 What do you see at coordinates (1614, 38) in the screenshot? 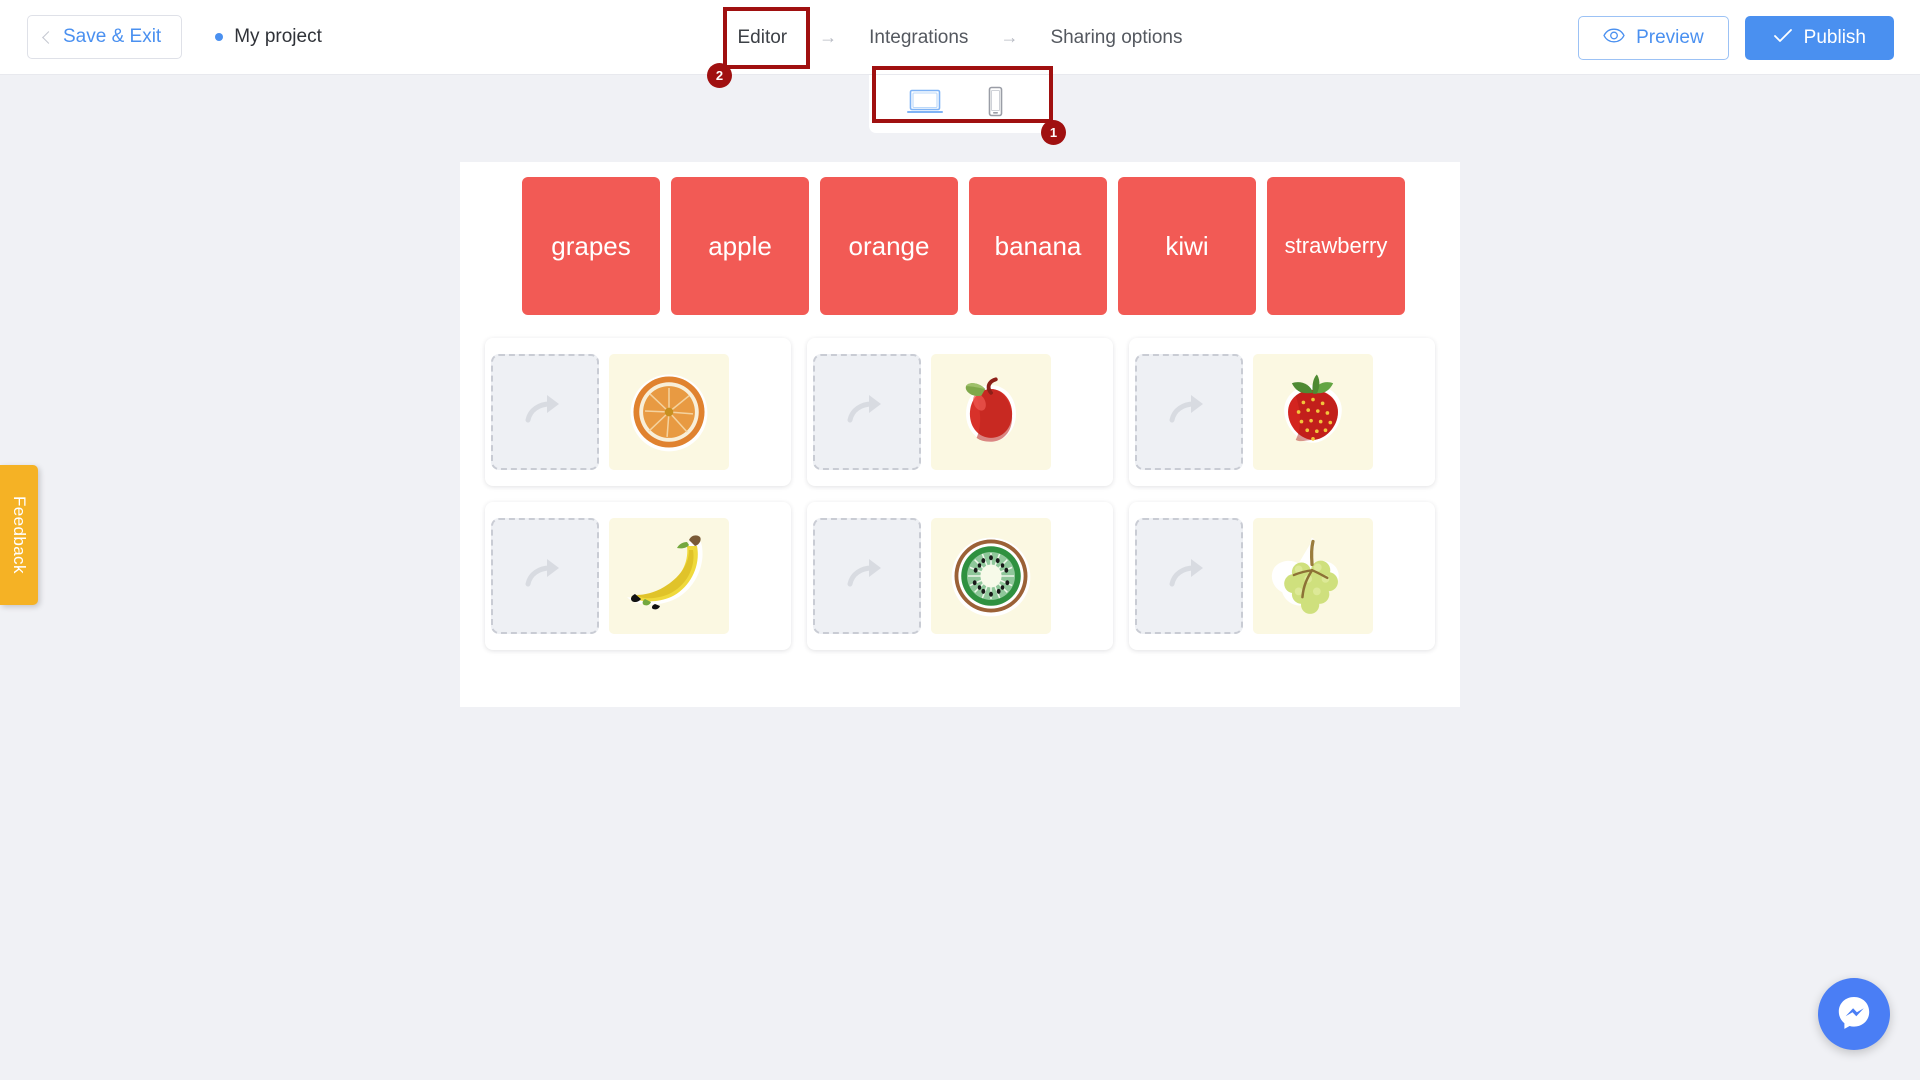
I see `eye-icon` at bounding box center [1614, 38].